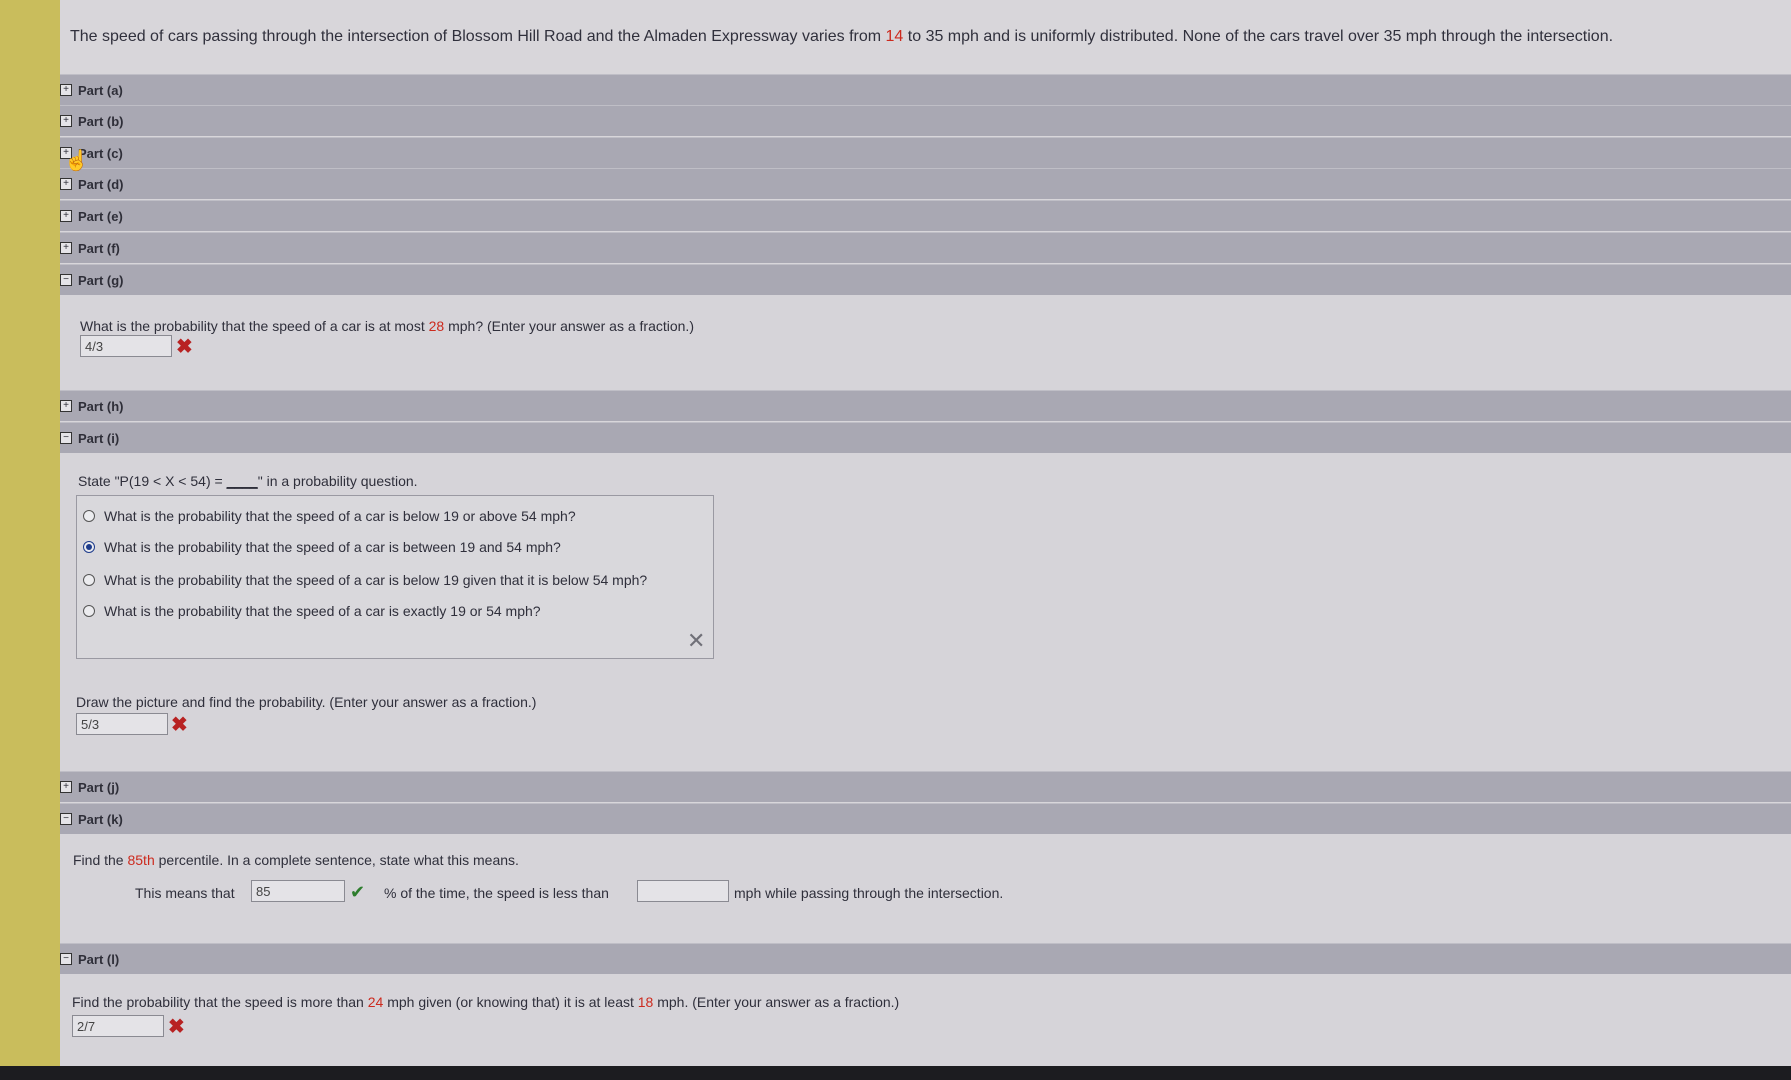 Image resolution: width=1791 pixels, height=1080 pixels. What do you see at coordinates (242, 481) in the screenshot?
I see `part-i-prompt-blank: ____` at bounding box center [242, 481].